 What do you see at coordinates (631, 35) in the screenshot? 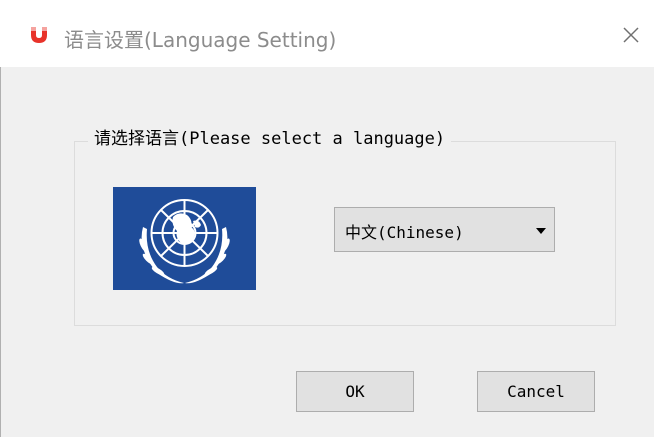
I see `close-icon` at bounding box center [631, 35].